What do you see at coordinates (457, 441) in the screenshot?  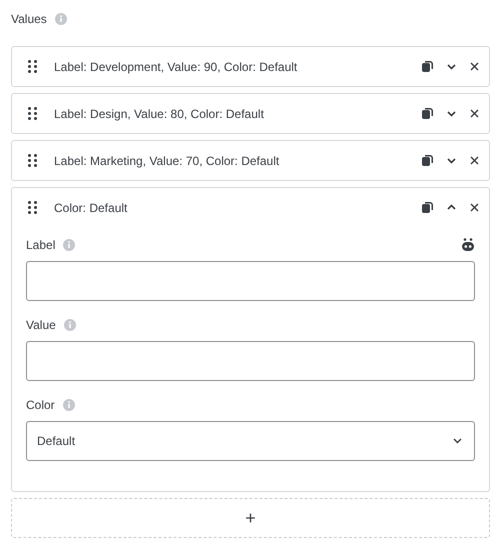 I see `caret-icon` at bounding box center [457, 441].